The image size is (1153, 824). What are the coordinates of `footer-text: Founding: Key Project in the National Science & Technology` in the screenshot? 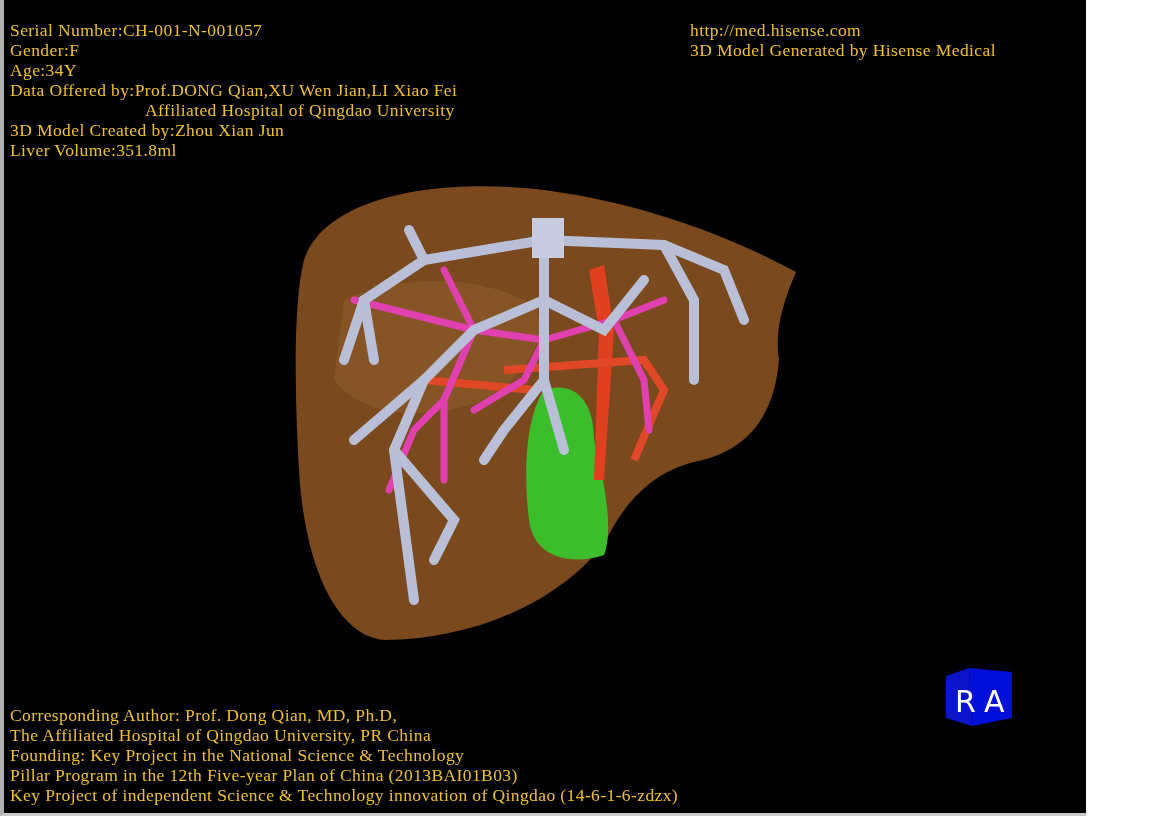 It's located at (238, 755).